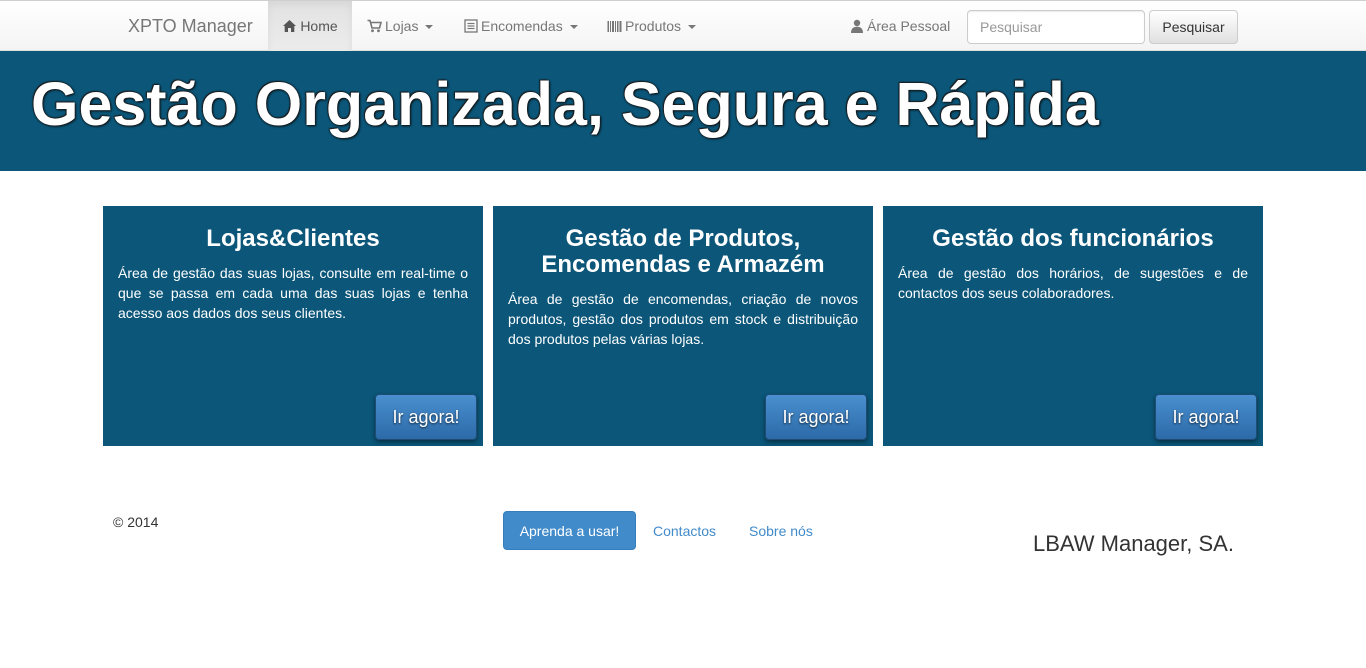 This screenshot has width=1366, height=668. What do you see at coordinates (190, 26) in the screenshot?
I see `brand-link: XPTO Manager` at bounding box center [190, 26].